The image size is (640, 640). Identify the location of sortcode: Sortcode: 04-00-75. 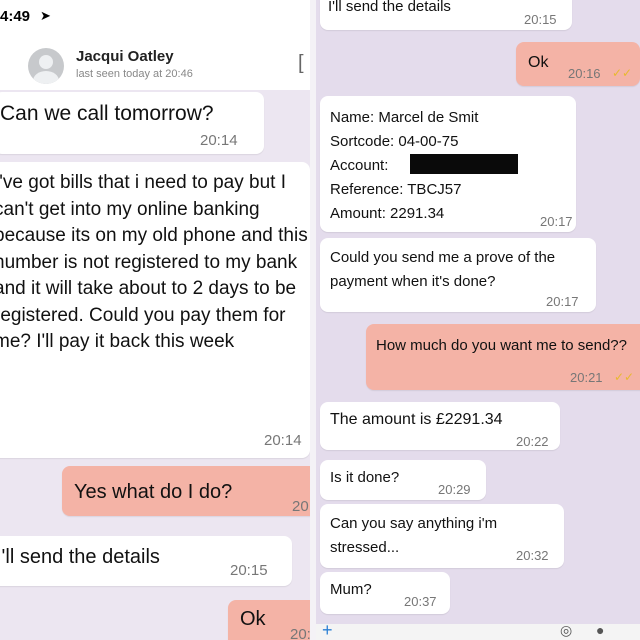
(394, 141).